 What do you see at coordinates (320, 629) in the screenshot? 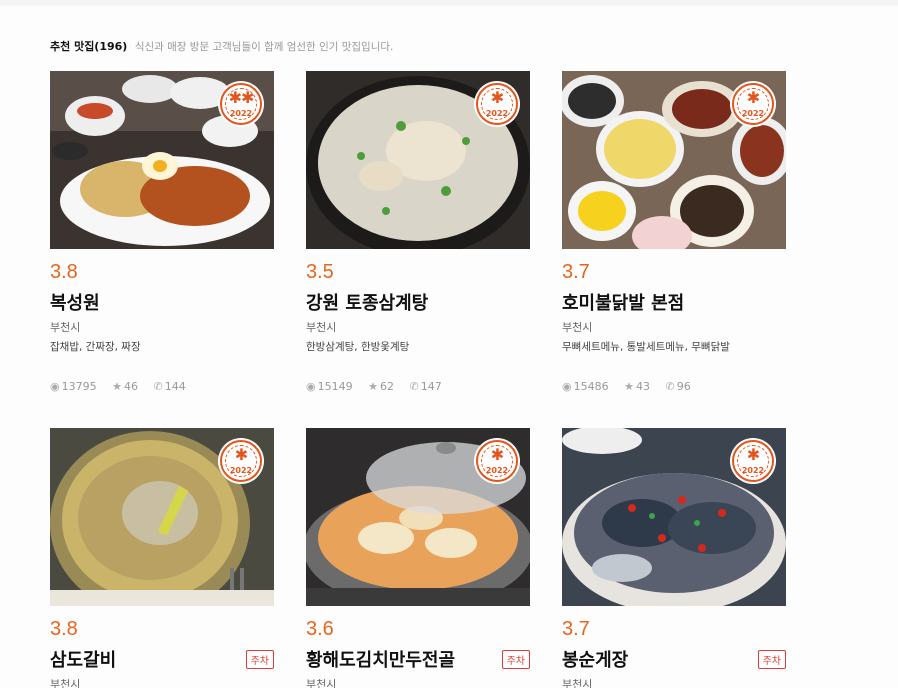
I see `rating: 3.6` at bounding box center [320, 629].